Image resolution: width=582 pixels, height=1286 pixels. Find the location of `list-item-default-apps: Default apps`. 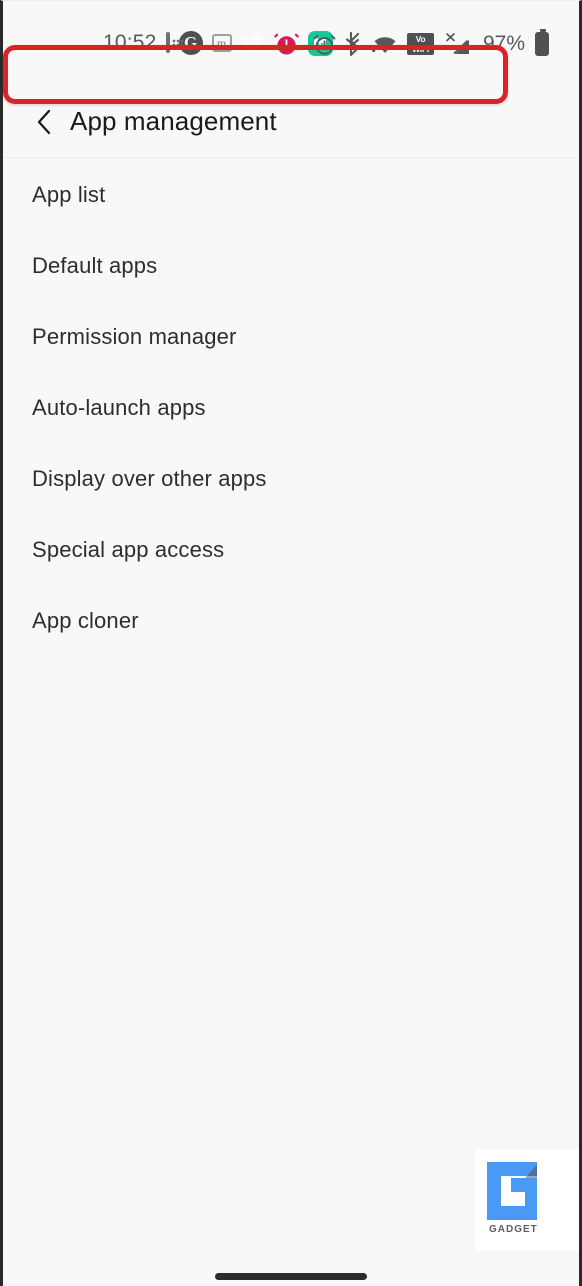

list-item-default-apps: Default apps is located at coordinates (291, 265).